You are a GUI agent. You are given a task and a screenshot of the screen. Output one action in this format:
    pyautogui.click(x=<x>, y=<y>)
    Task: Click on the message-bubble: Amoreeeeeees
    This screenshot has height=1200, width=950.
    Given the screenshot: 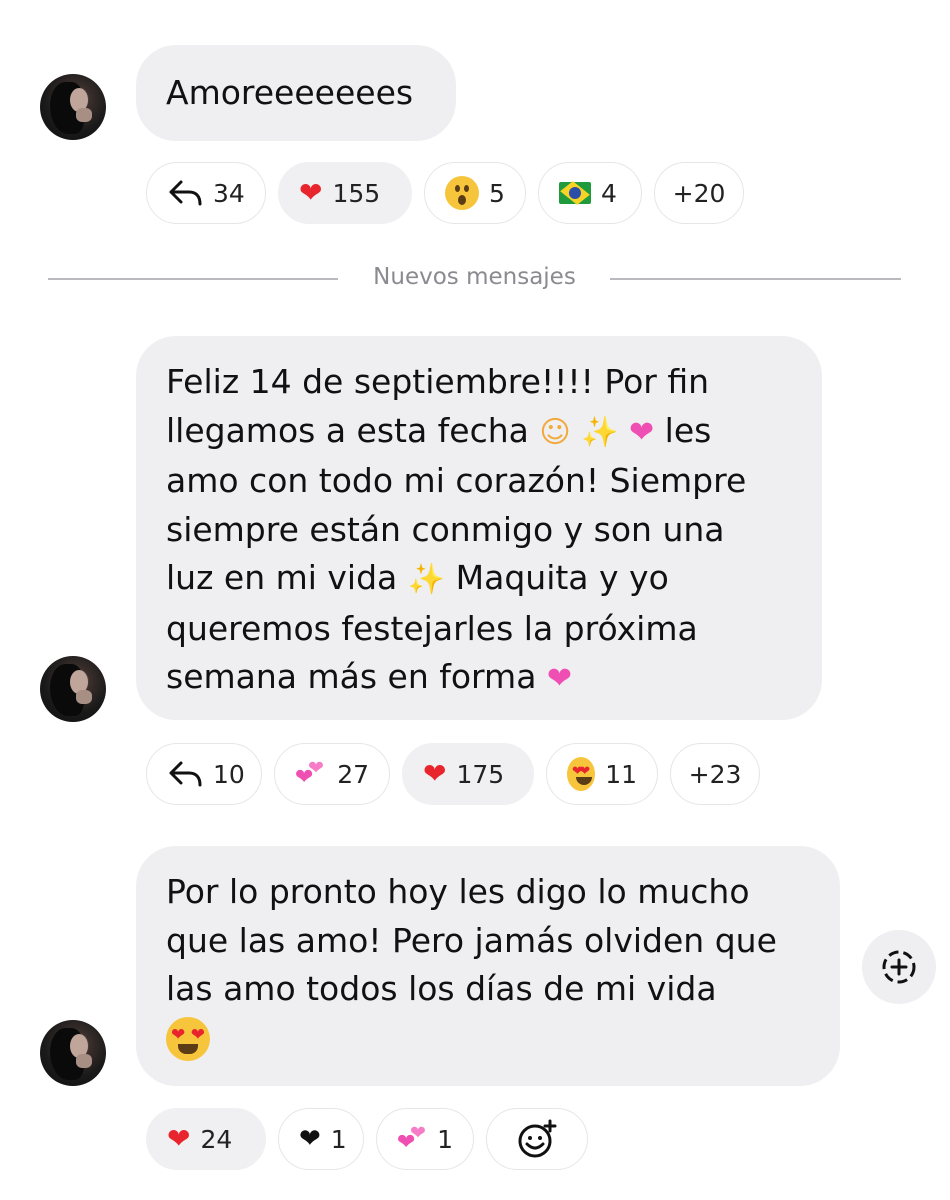 What is the action you would take?
    pyautogui.click(x=296, y=93)
    